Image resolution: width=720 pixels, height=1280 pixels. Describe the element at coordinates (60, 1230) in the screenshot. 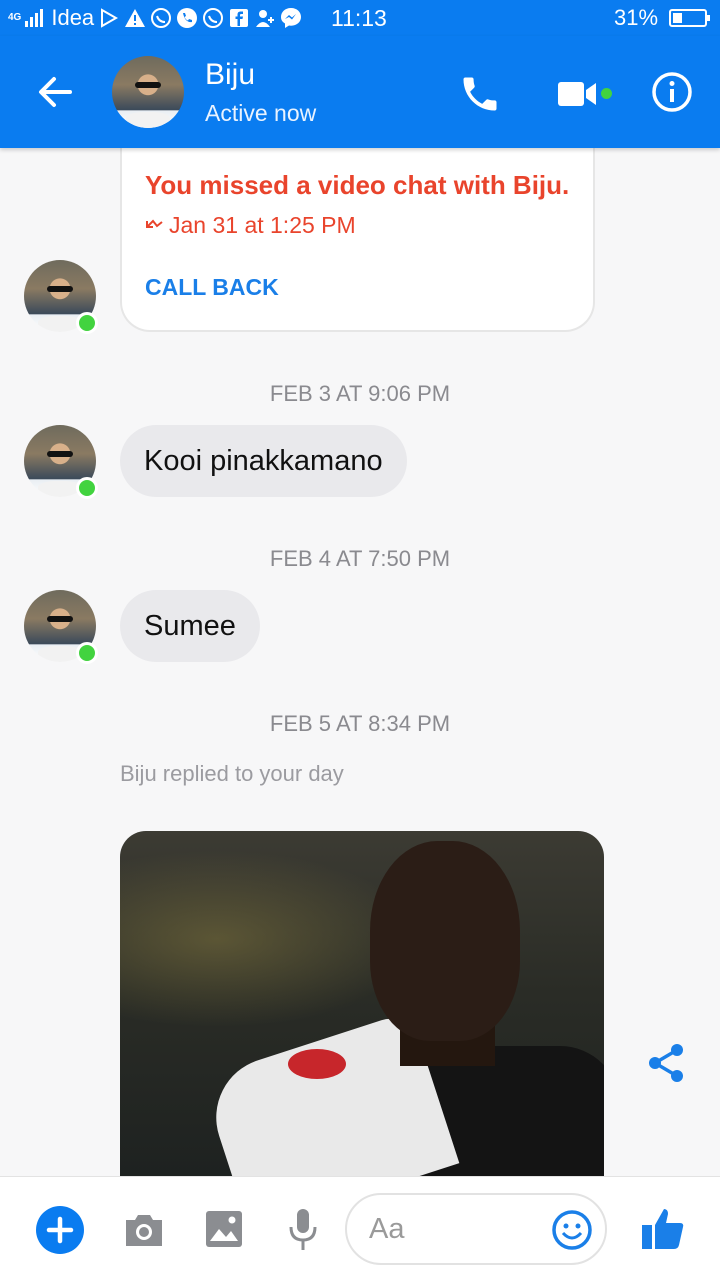

I see `plus-icon` at that location.